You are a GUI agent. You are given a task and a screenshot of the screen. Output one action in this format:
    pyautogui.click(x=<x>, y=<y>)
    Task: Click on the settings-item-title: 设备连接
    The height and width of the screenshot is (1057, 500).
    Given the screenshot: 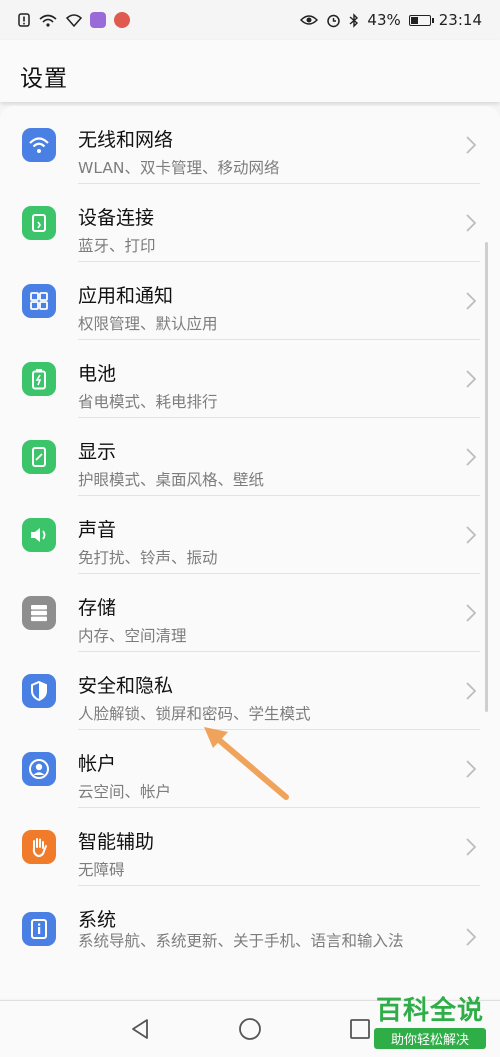 What is the action you would take?
    pyautogui.click(x=116, y=218)
    